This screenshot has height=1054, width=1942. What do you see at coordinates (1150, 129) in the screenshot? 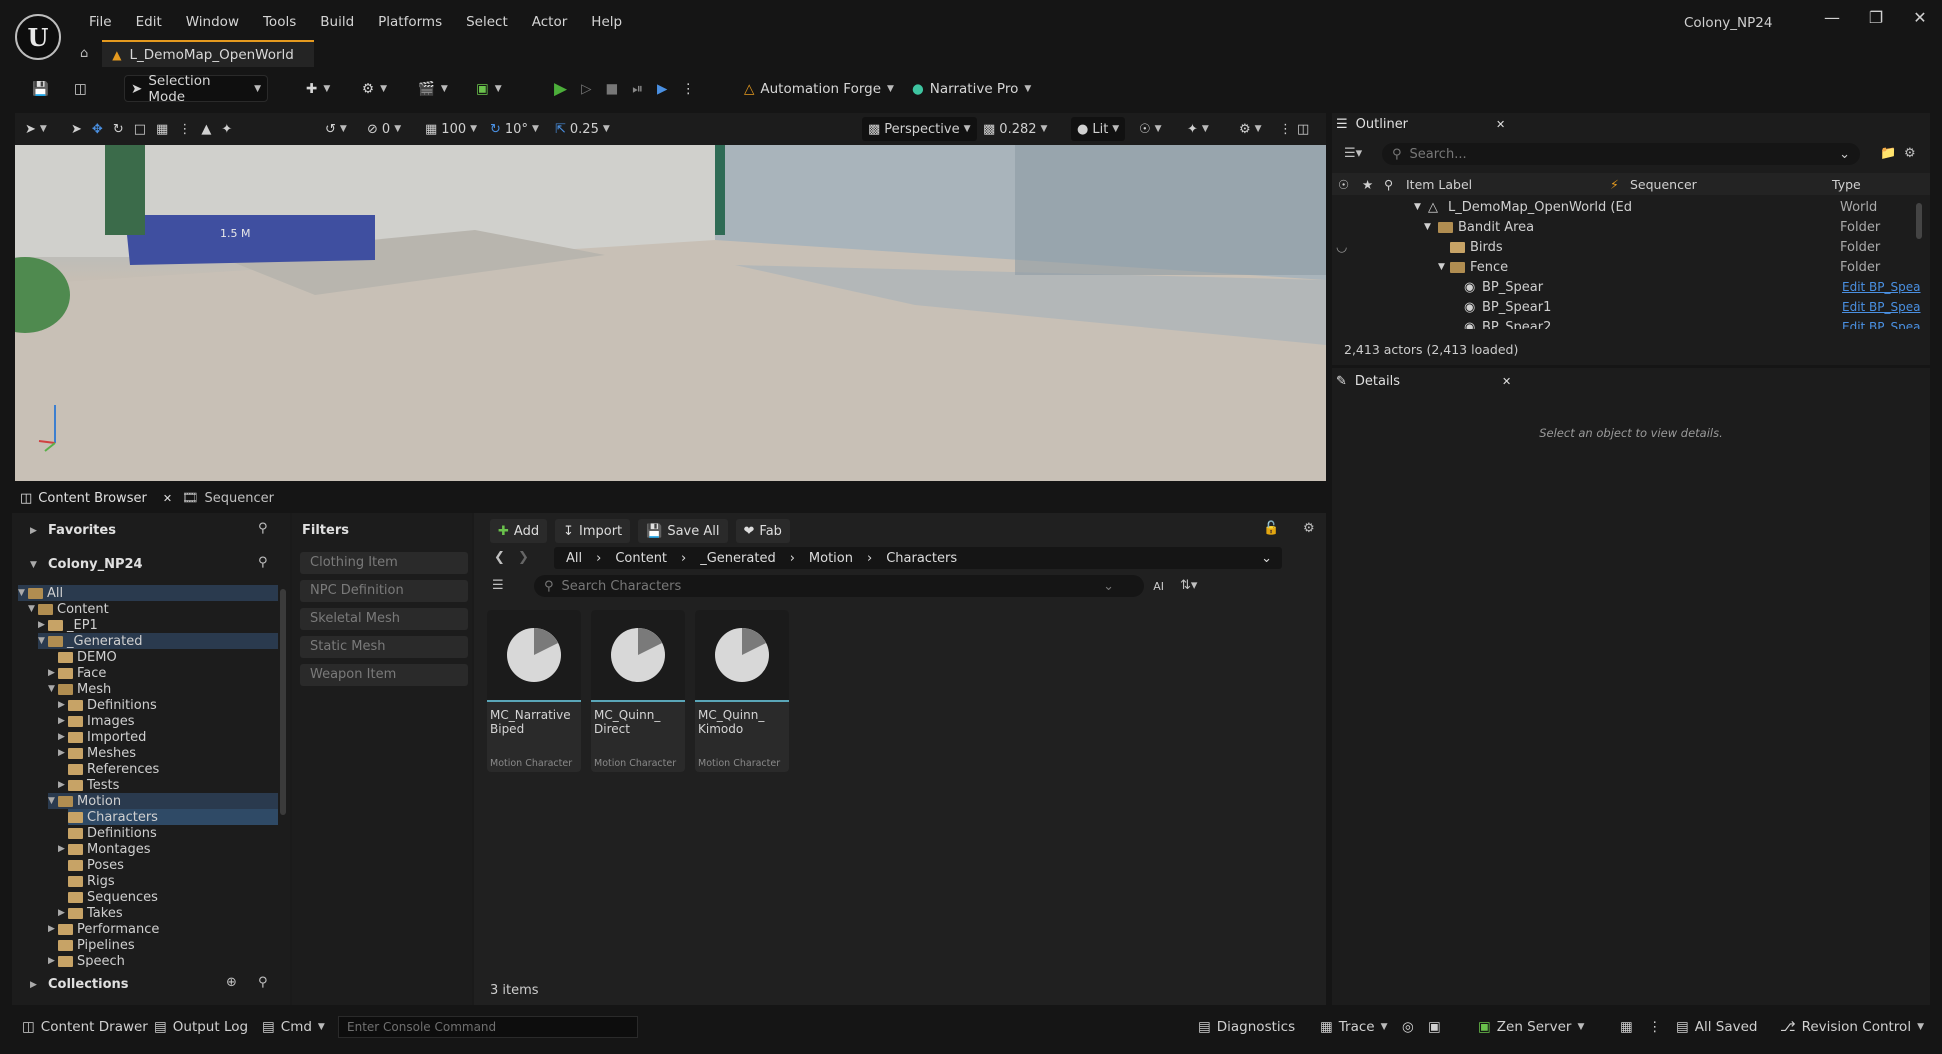
I see `show-dropdown: ☉ ▼` at bounding box center [1150, 129].